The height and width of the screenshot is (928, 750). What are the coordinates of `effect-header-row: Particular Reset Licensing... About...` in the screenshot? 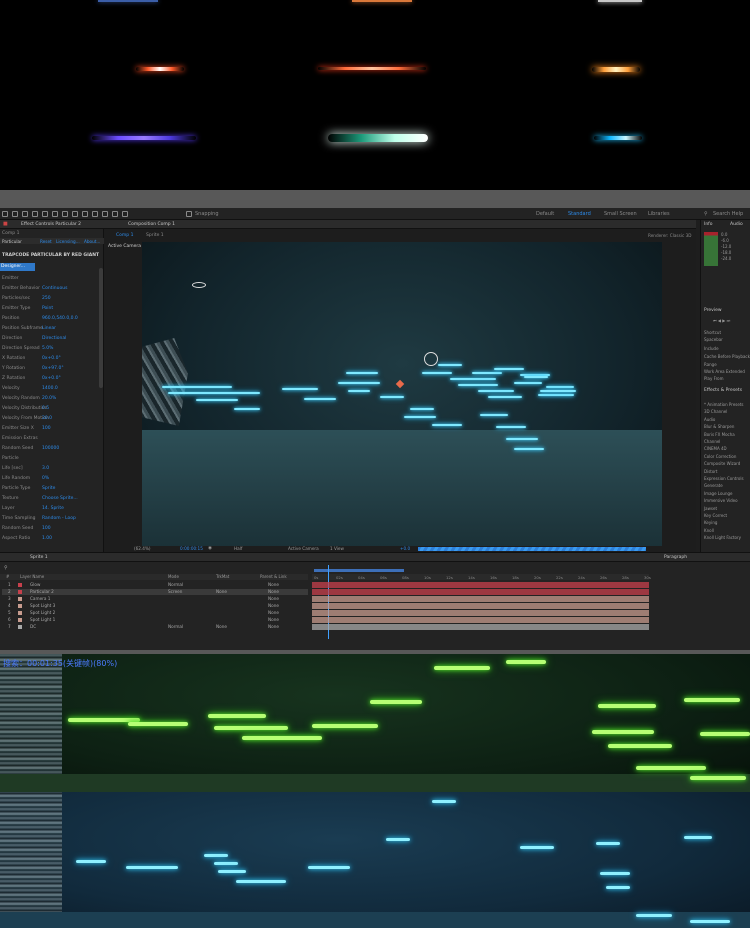 It's located at (52, 241).